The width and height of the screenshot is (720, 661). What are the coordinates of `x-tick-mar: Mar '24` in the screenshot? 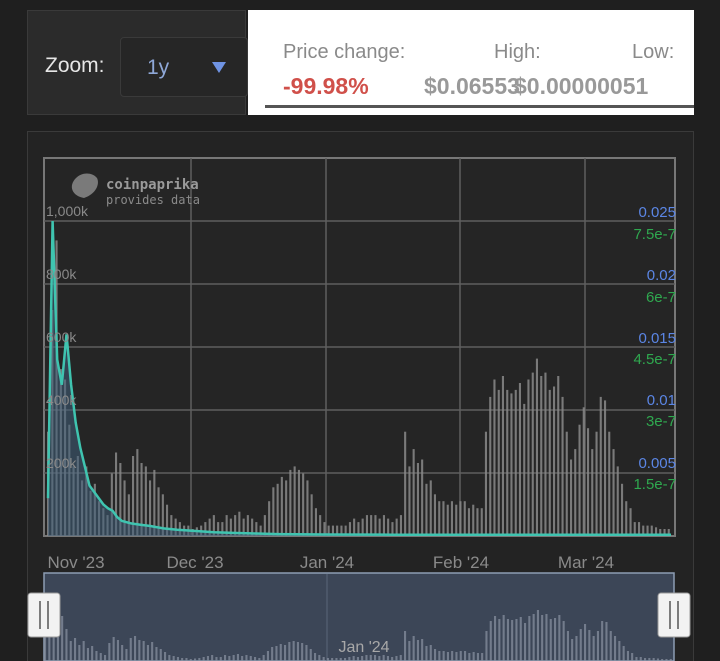 It's located at (586, 562).